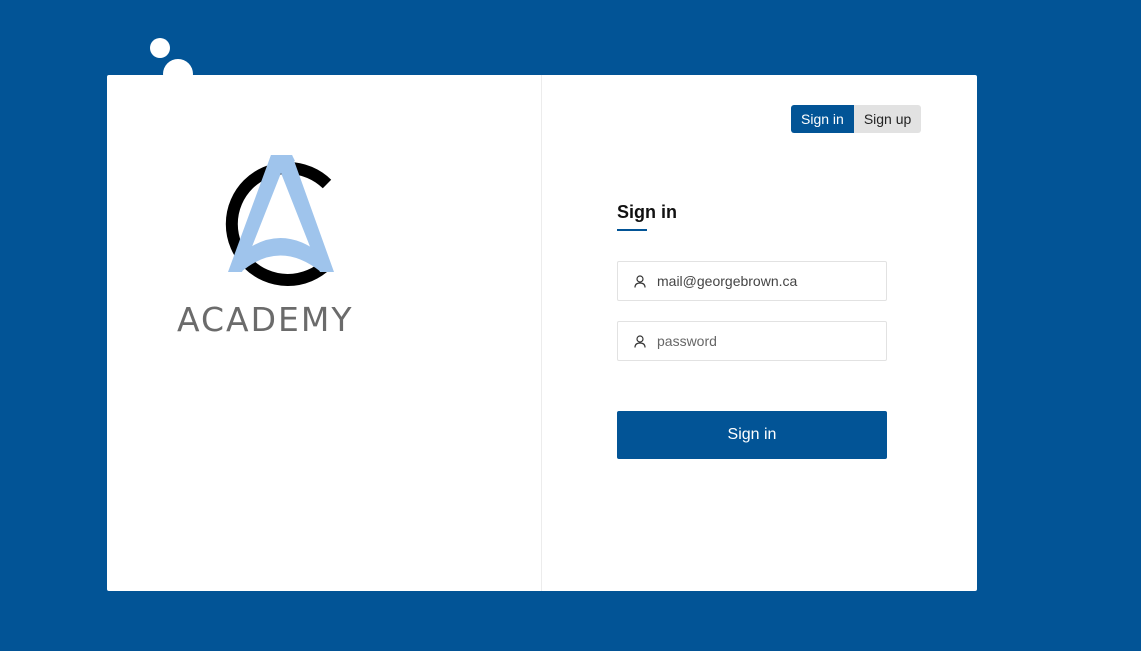 This screenshot has height=651, width=1141. What do you see at coordinates (160, 48) in the screenshot?
I see `decorative-bubble-small` at bounding box center [160, 48].